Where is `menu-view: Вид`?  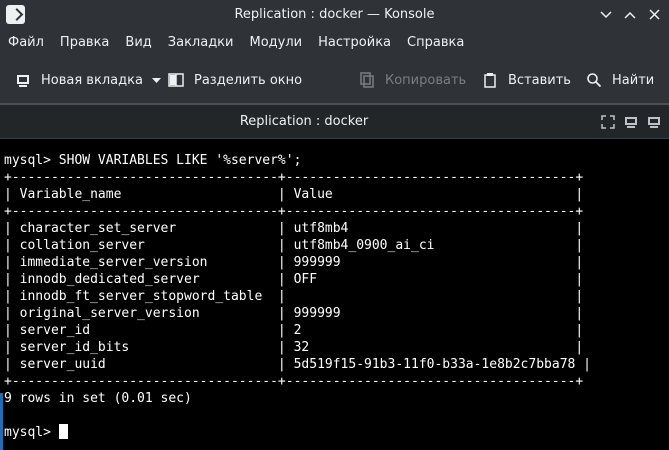 menu-view: Вид is located at coordinates (138, 42).